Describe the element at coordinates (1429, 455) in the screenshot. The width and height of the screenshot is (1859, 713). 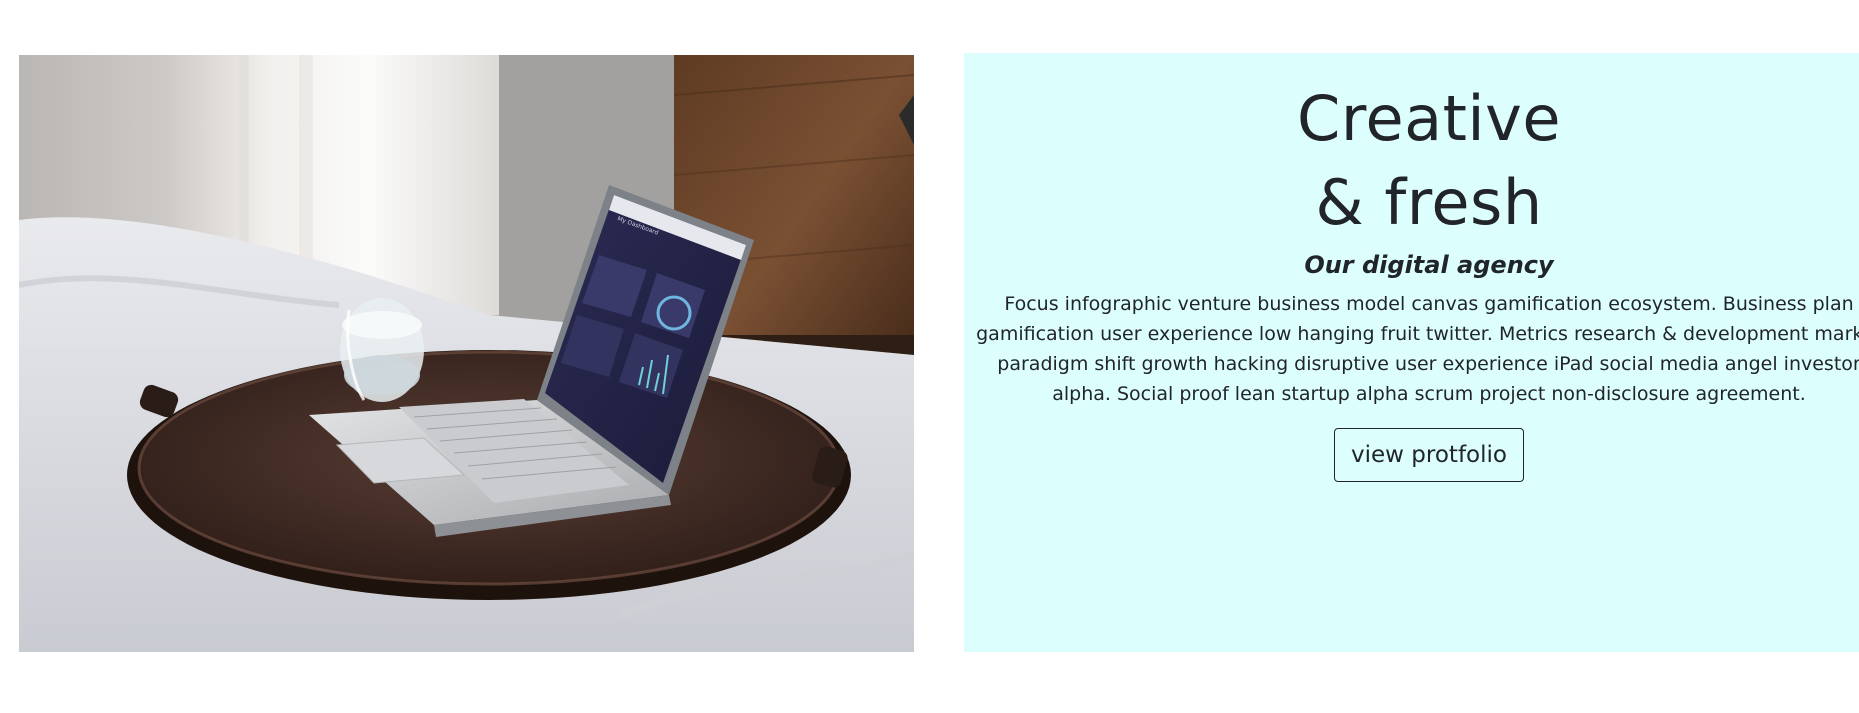
I see `view-portfolio-button: view protfolio` at that location.